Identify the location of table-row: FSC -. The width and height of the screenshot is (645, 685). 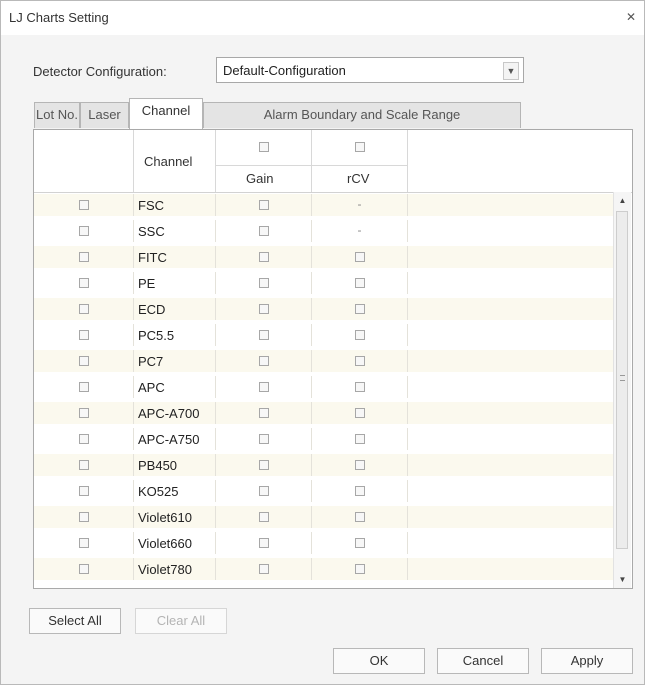
(324, 205).